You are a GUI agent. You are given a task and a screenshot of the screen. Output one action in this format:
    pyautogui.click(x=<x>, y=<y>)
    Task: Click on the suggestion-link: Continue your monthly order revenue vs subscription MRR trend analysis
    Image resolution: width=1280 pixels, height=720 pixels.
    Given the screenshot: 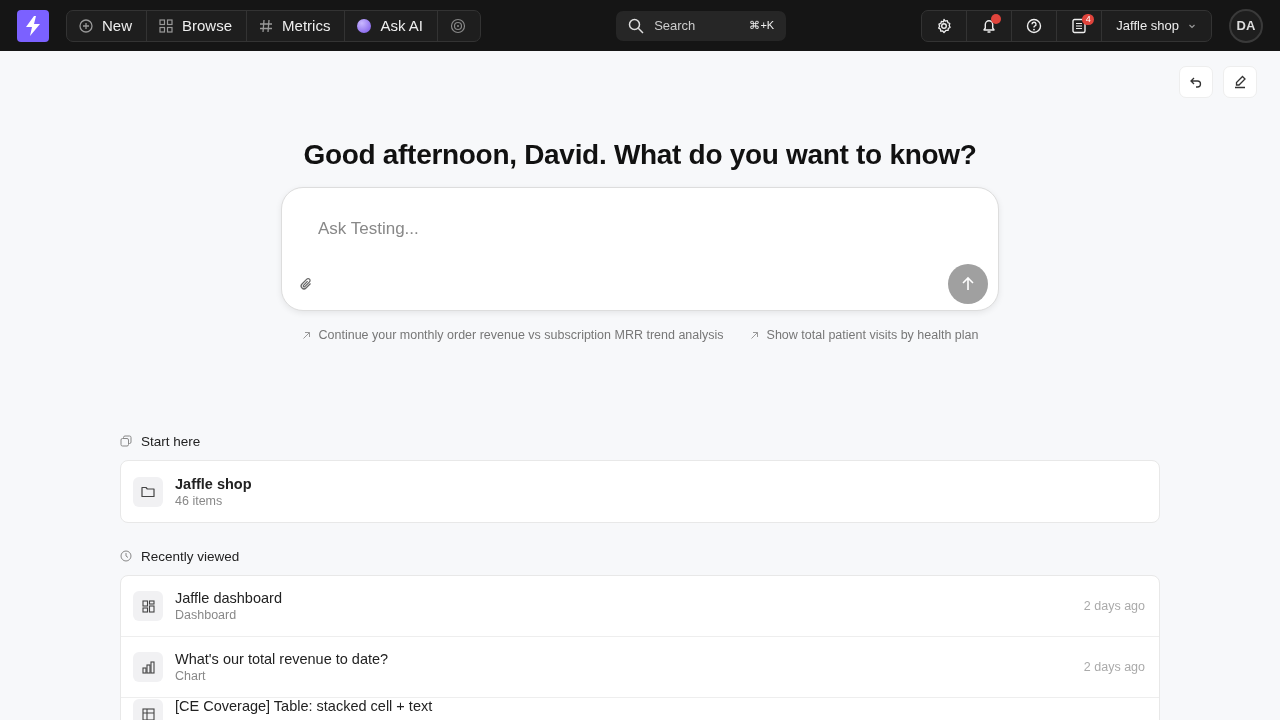 What is the action you would take?
    pyautogui.click(x=512, y=335)
    